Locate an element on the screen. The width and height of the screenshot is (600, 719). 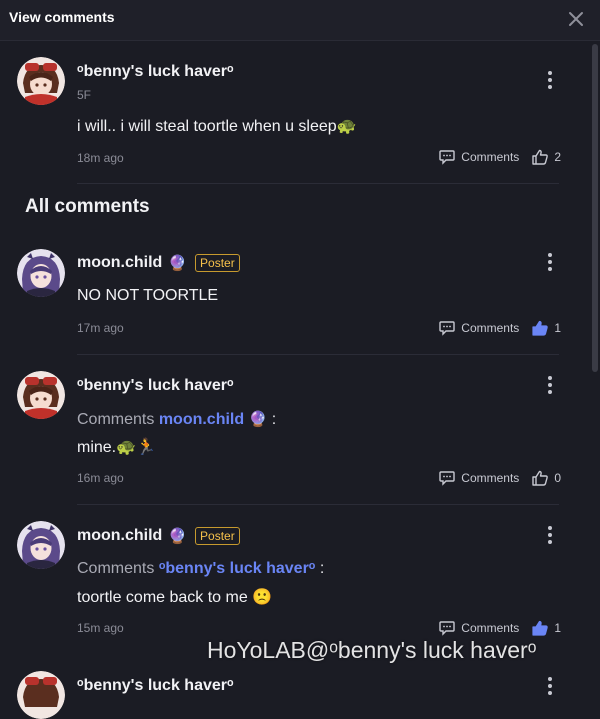
comment-time: 16m ago is located at coordinates (100, 478).